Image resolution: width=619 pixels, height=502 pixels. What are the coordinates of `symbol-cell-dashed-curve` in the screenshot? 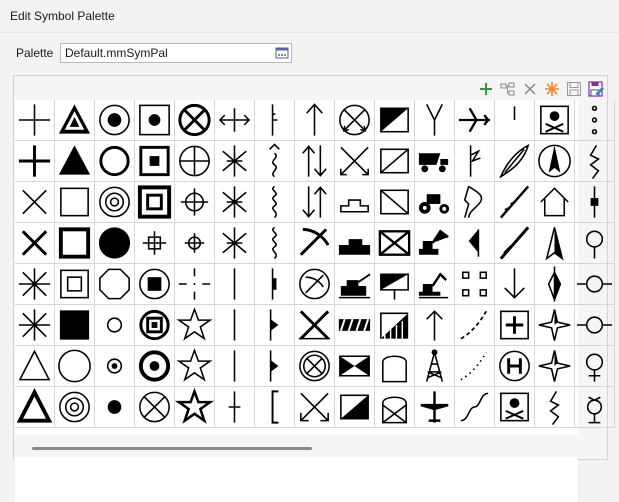 It's located at (475, 325).